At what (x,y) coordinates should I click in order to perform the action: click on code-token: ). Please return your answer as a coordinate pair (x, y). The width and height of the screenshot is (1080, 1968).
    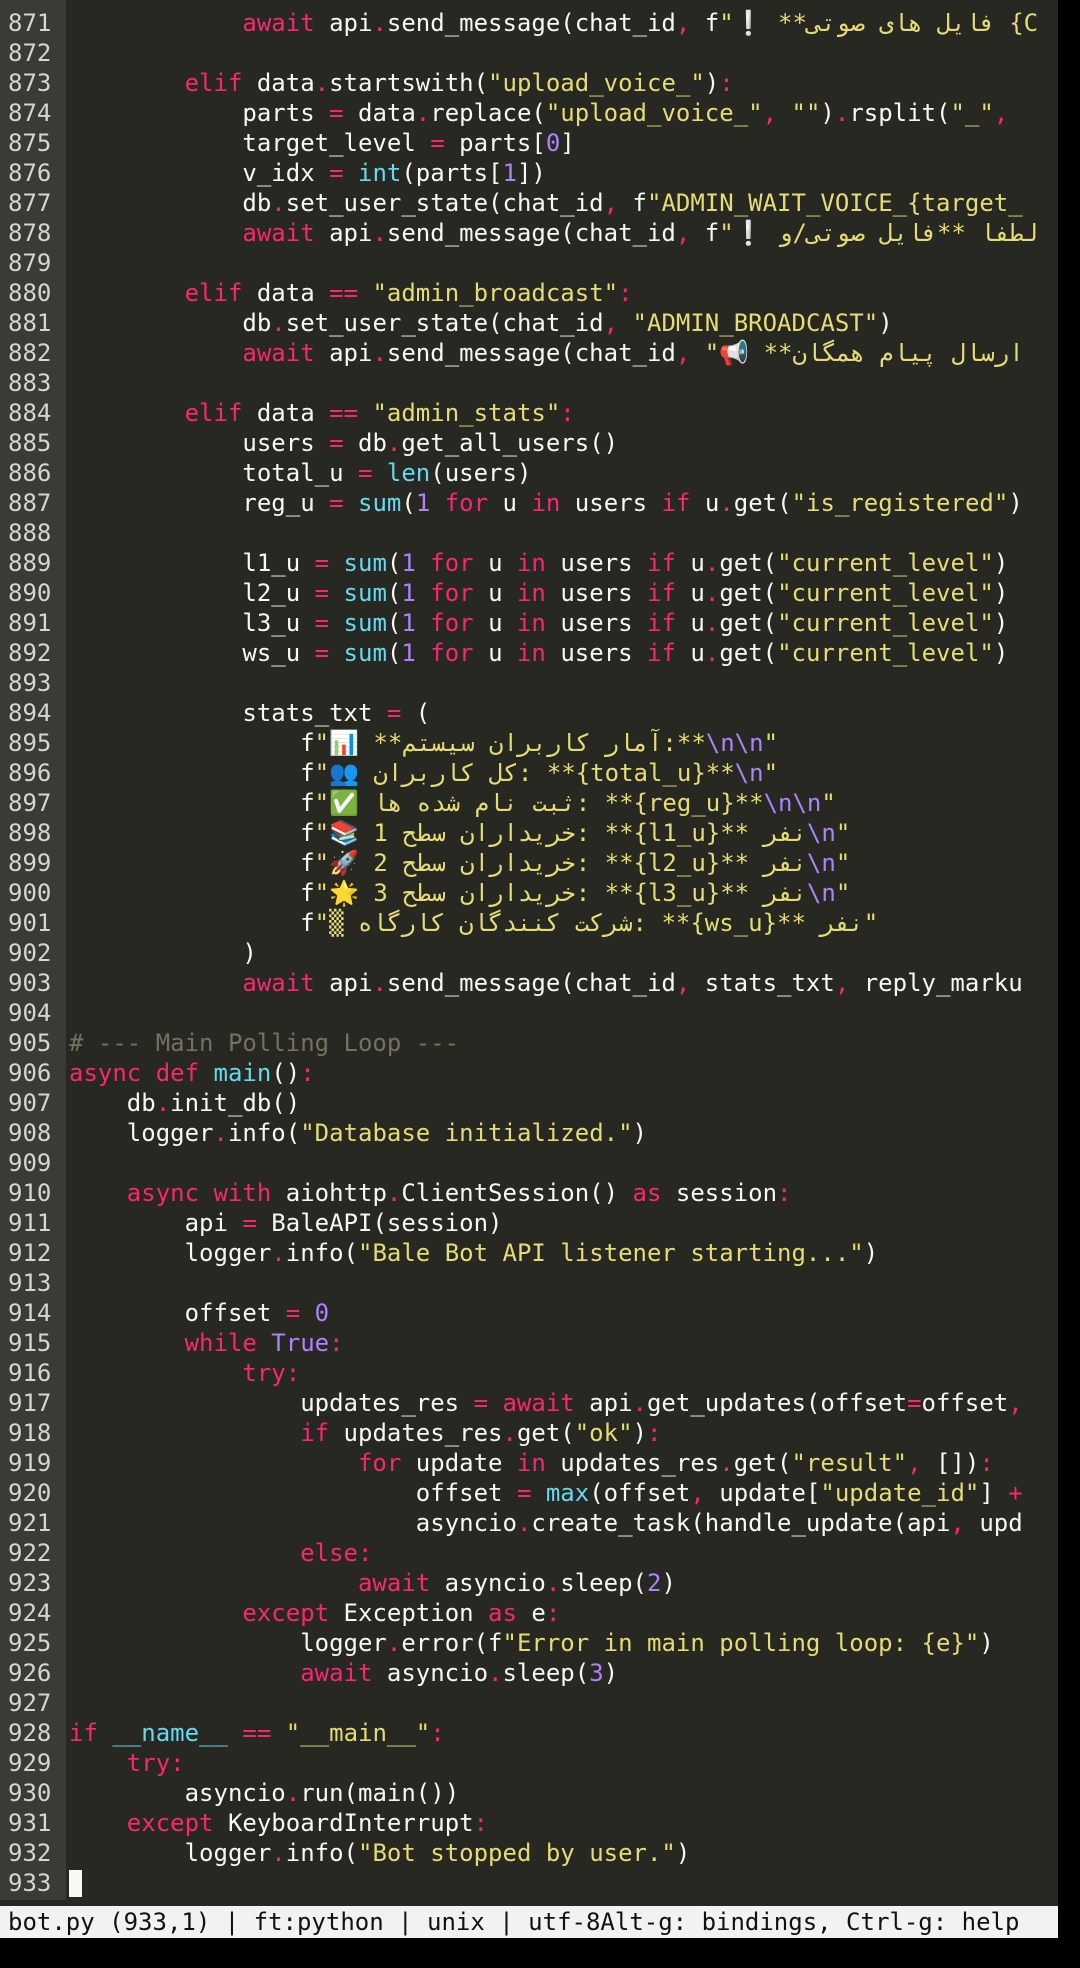
    Looking at the image, I should click on (683, 1853).